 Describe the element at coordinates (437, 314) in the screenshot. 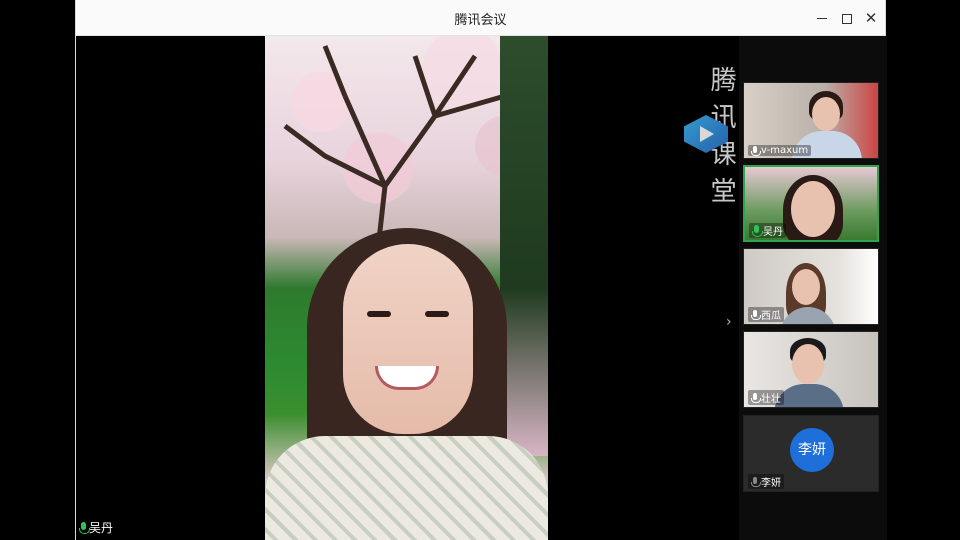

I see `speaker-eye-right` at that location.